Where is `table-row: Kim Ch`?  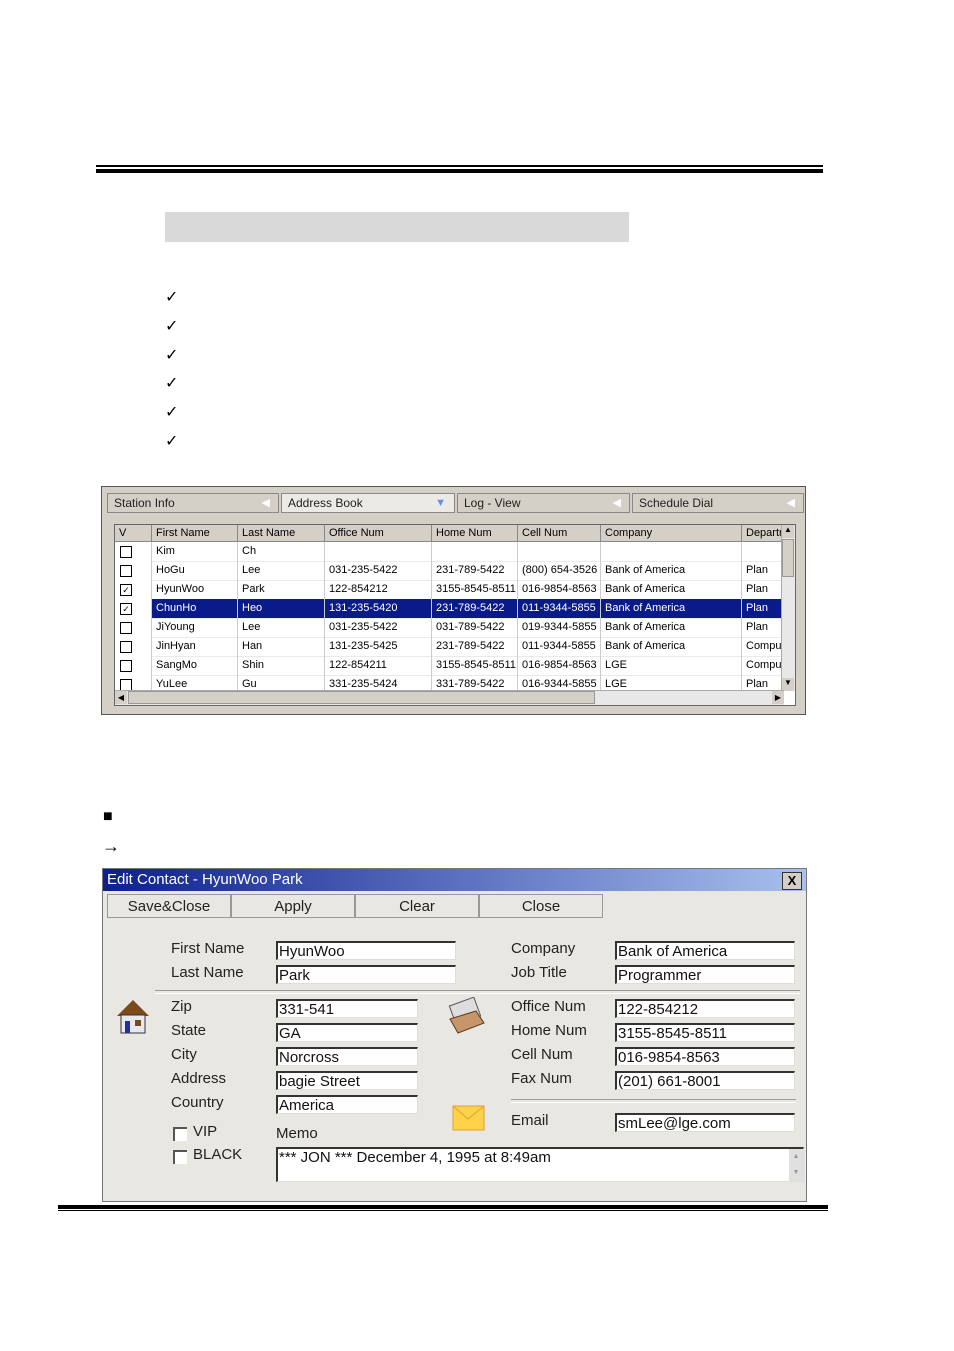 table-row: Kim Ch is located at coordinates (449, 552).